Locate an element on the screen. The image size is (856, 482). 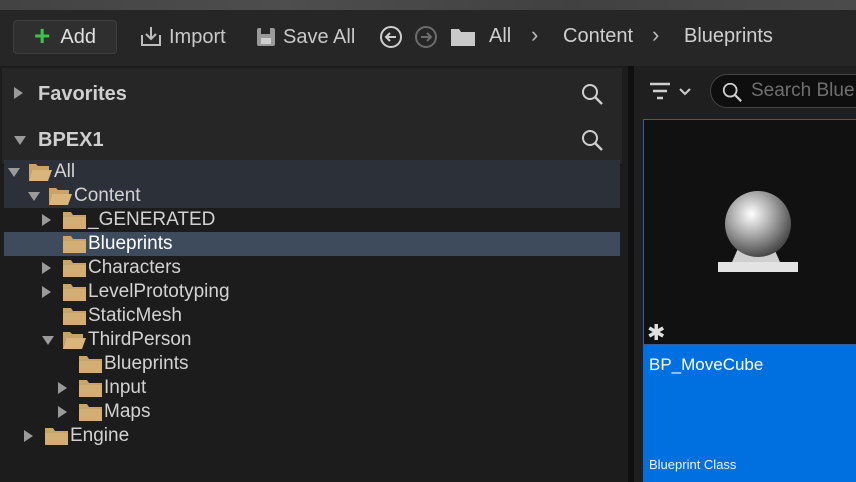
asset-thumbnail: ✱ is located at coordinates (749, 232).